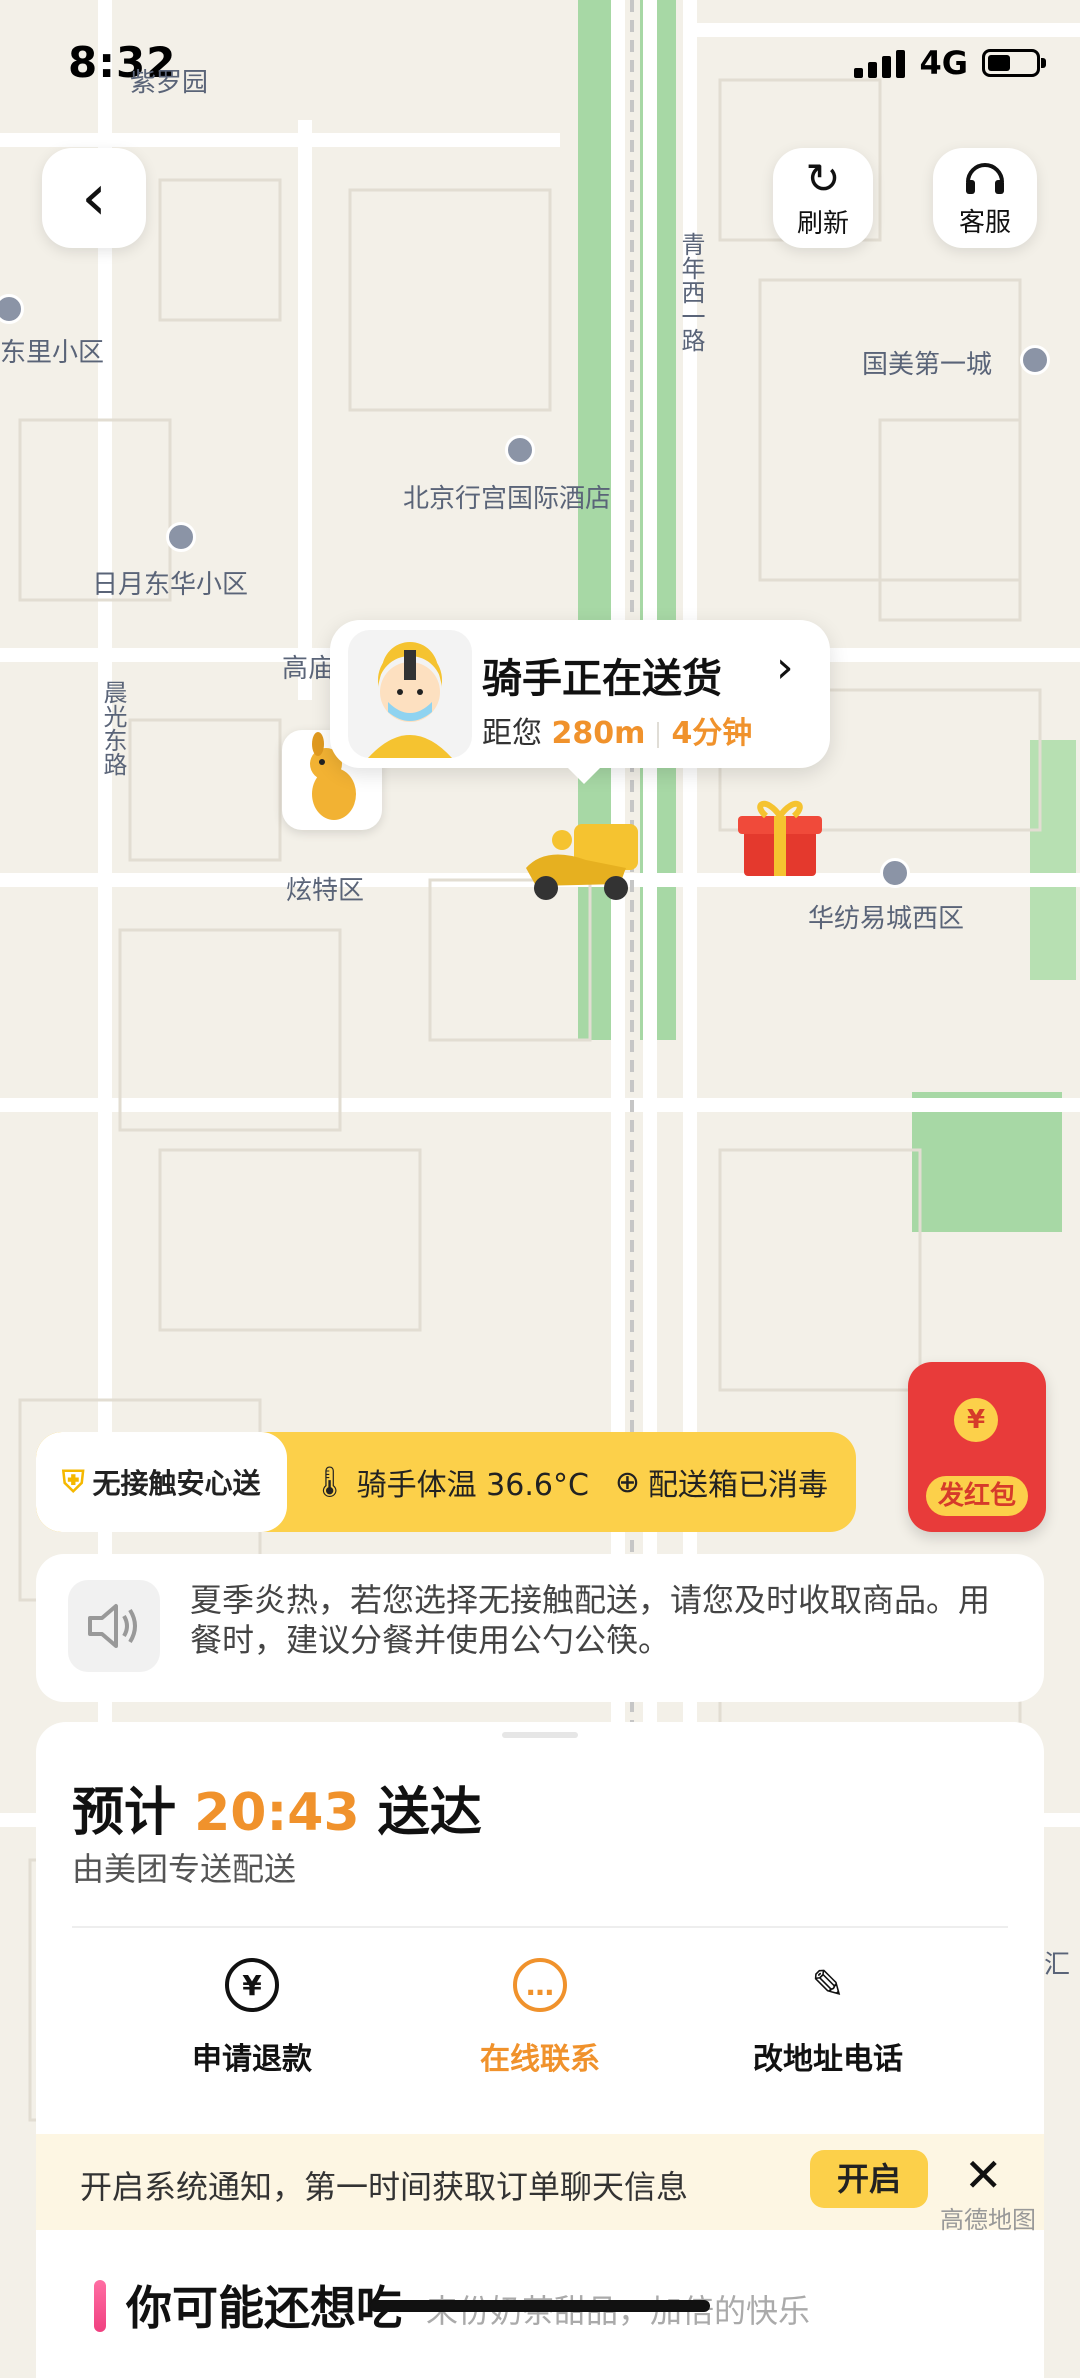 This screenshot has height=2378, width=1080. I want to click on map-label: 晨光东路, so click(113, 728).